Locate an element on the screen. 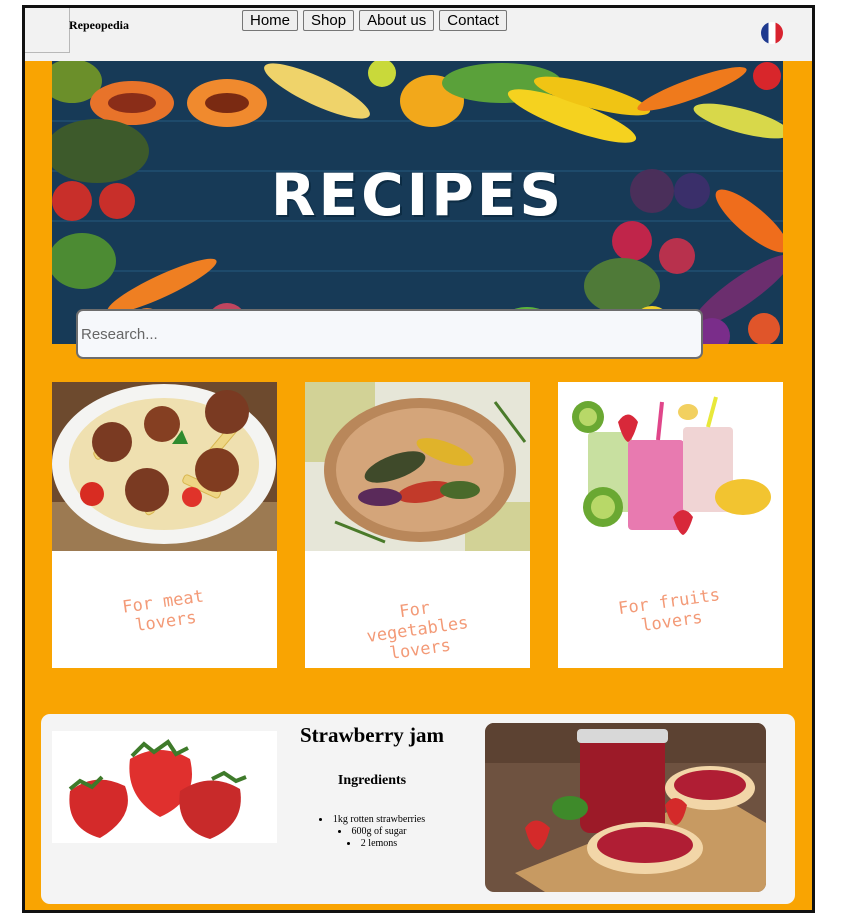 Image resolution: width=856 pixels, height=922 pixels. strawberry-jam-image is located at coordinates (625, 807).